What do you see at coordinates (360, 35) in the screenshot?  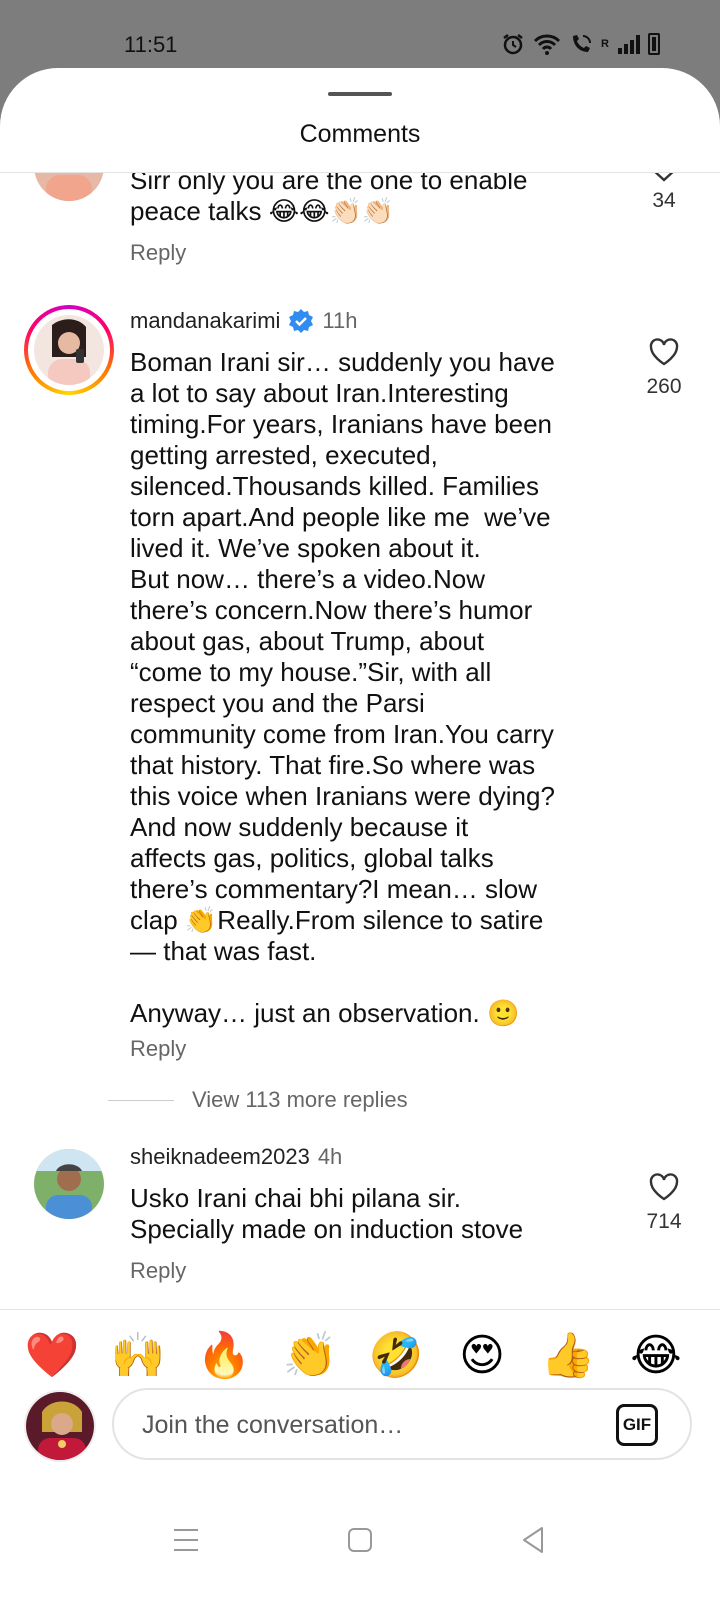 I see `status-bar: 11:51 R` at bounding box center [360, 35].